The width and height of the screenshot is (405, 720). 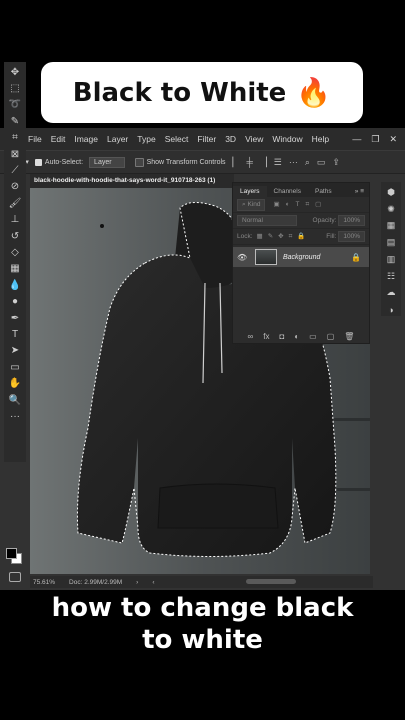 What do you see at coordinates (293, 162) in the screenshot?
I see `more-options-icon: ···` at bounding box center [293, 162].